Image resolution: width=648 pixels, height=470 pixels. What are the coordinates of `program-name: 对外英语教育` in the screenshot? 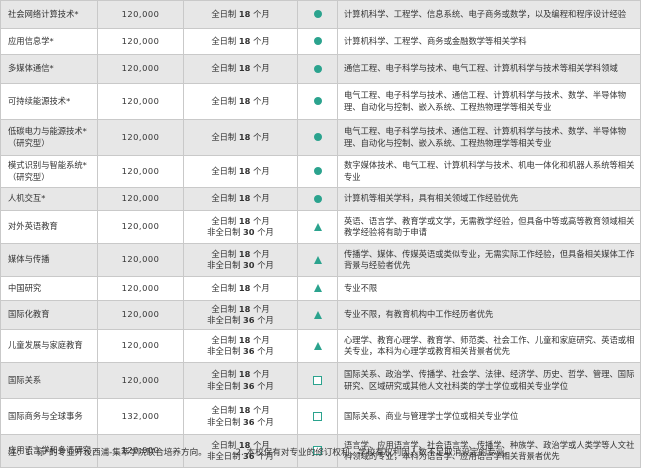 It's located at (49, 227).